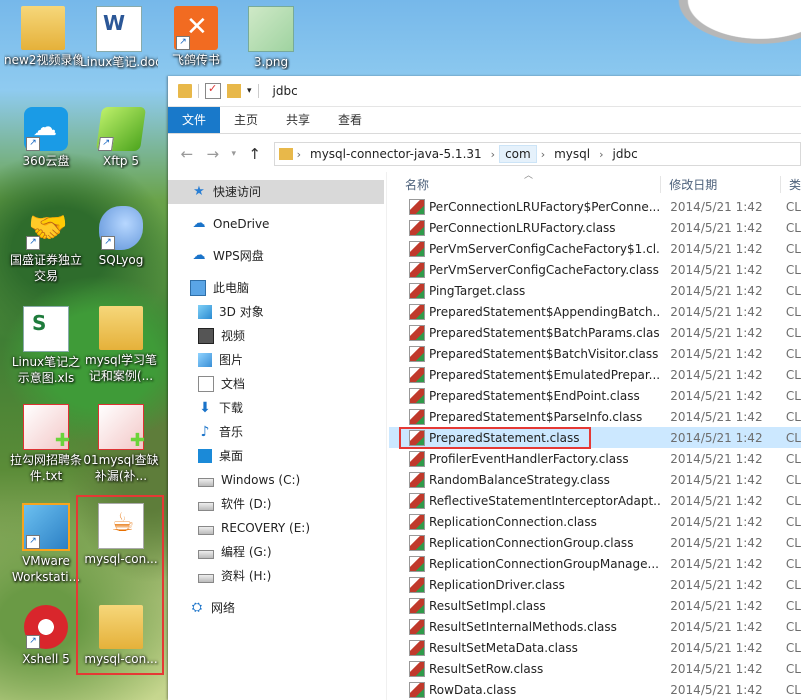 Image resolution: width=801 pixels, height=700 pixels. Describe the element at coordinates (277, 360) in the screenshot. I see `nav-item: 图片` at that location.